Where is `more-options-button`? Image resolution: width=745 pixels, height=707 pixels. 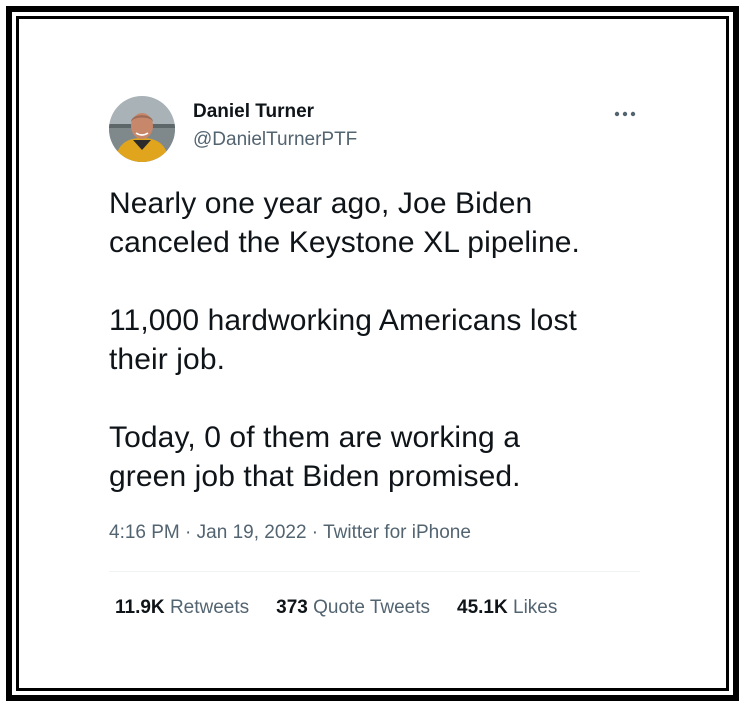
more-options-button is located at coordinates (625, 114).